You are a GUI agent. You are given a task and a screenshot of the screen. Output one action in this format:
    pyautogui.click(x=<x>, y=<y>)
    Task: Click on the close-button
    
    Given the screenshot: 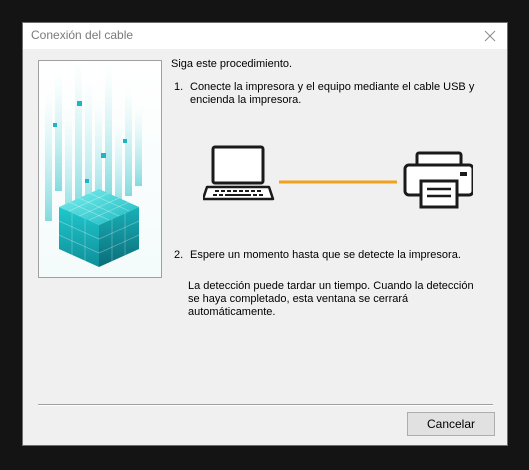 What is the action you would take?
    pyautogui.click(x=490, y=36)
    